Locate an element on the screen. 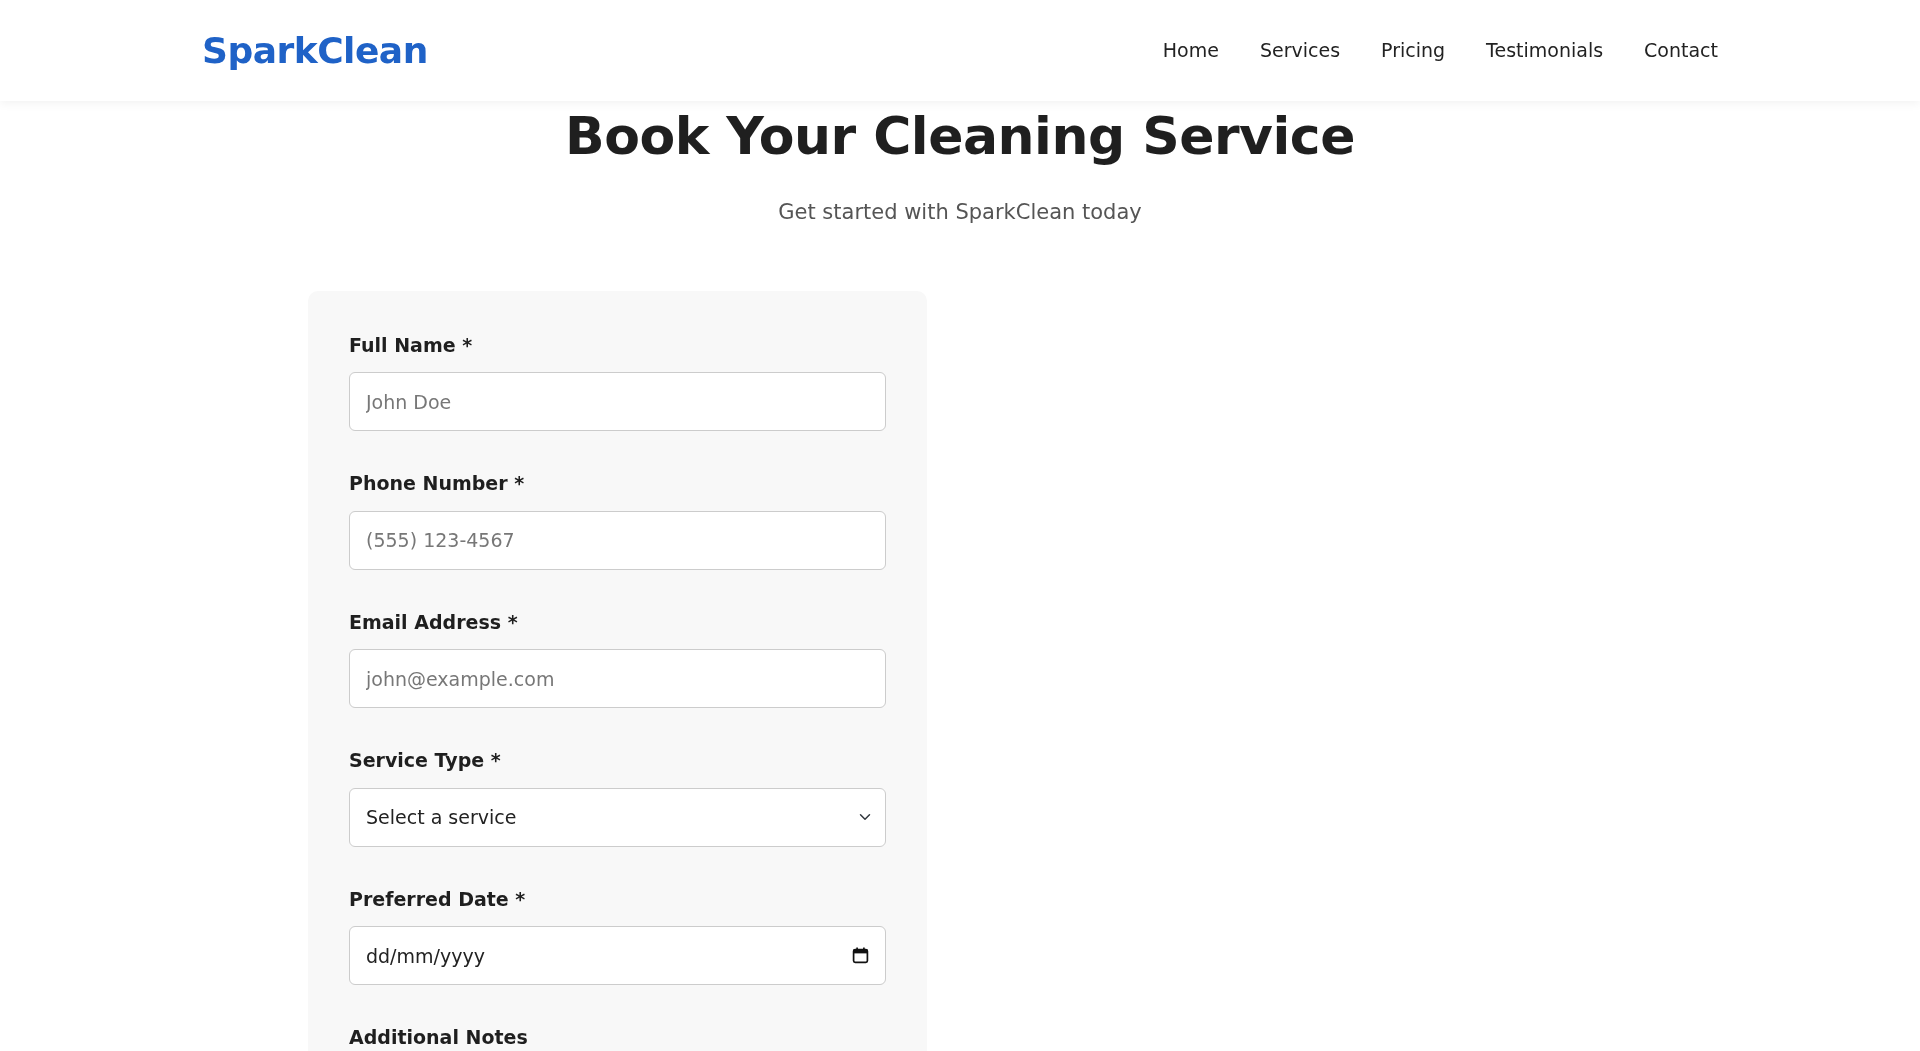 This screenshot has width=1920, height=1051. field-label: Phone Number * is located at coordinates (437, 484).